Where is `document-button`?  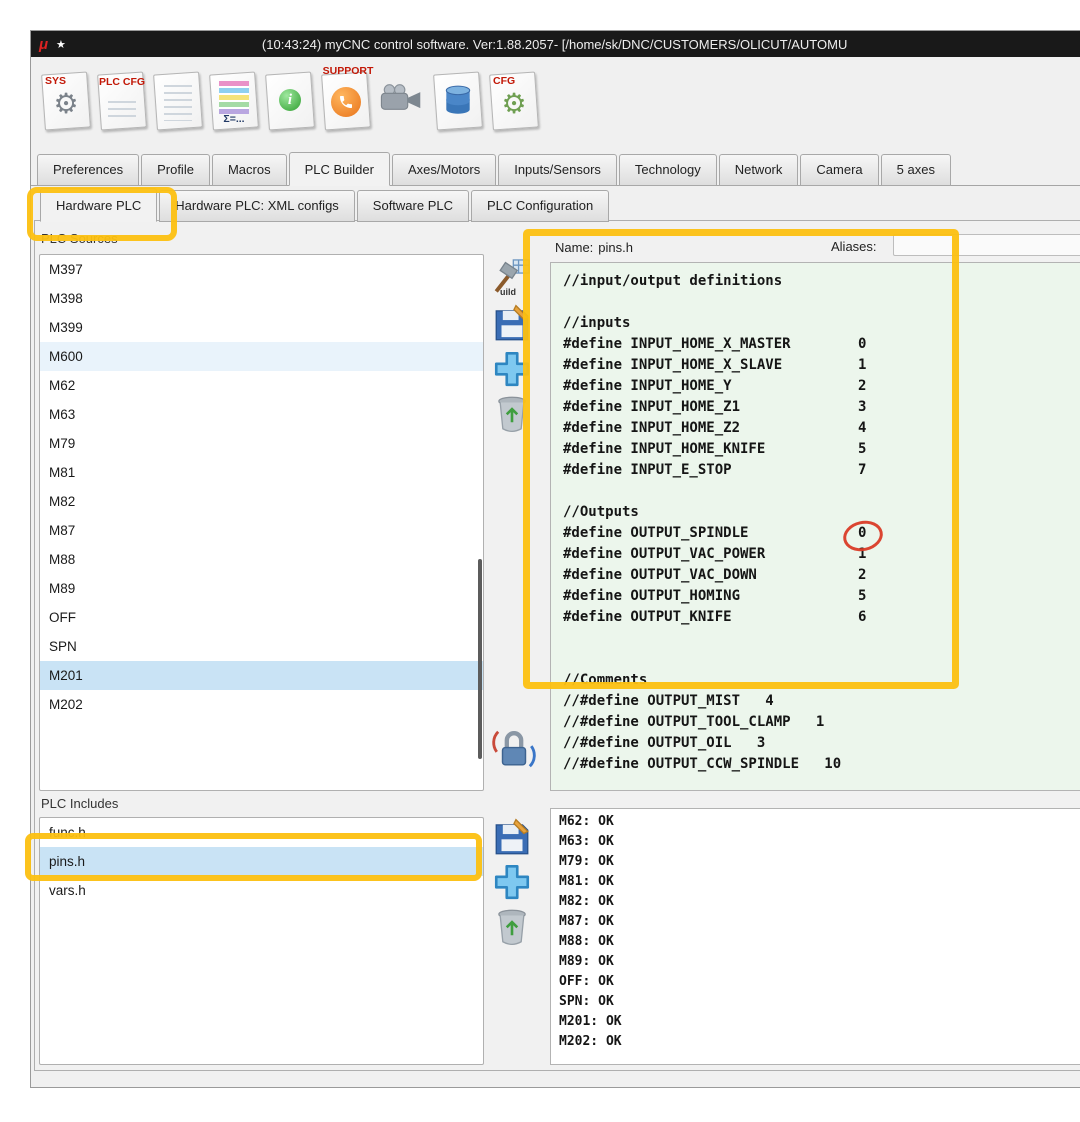
document-button is located at coordinates (178, 100).